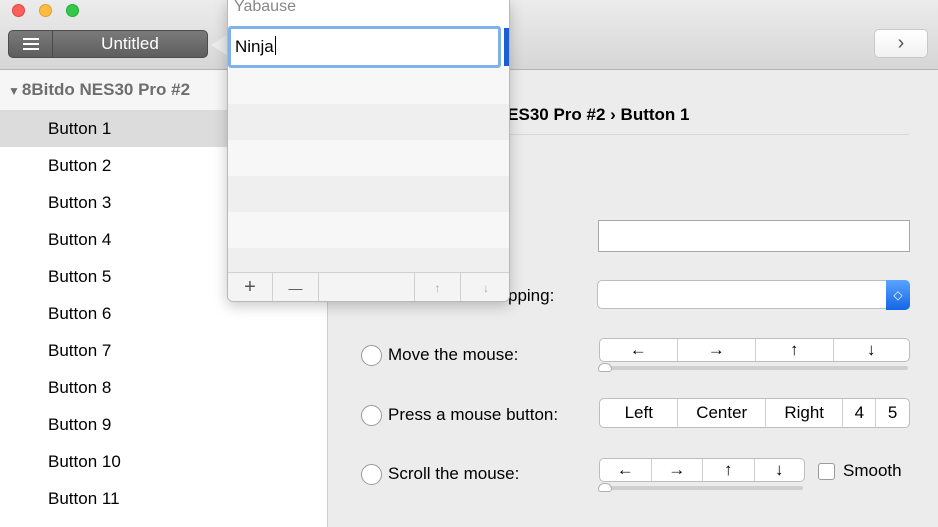 The image size is (938, 527). Describe the element at coordinates (371, 355) in the screenshot. I see `move-mouse-radio` at that location.